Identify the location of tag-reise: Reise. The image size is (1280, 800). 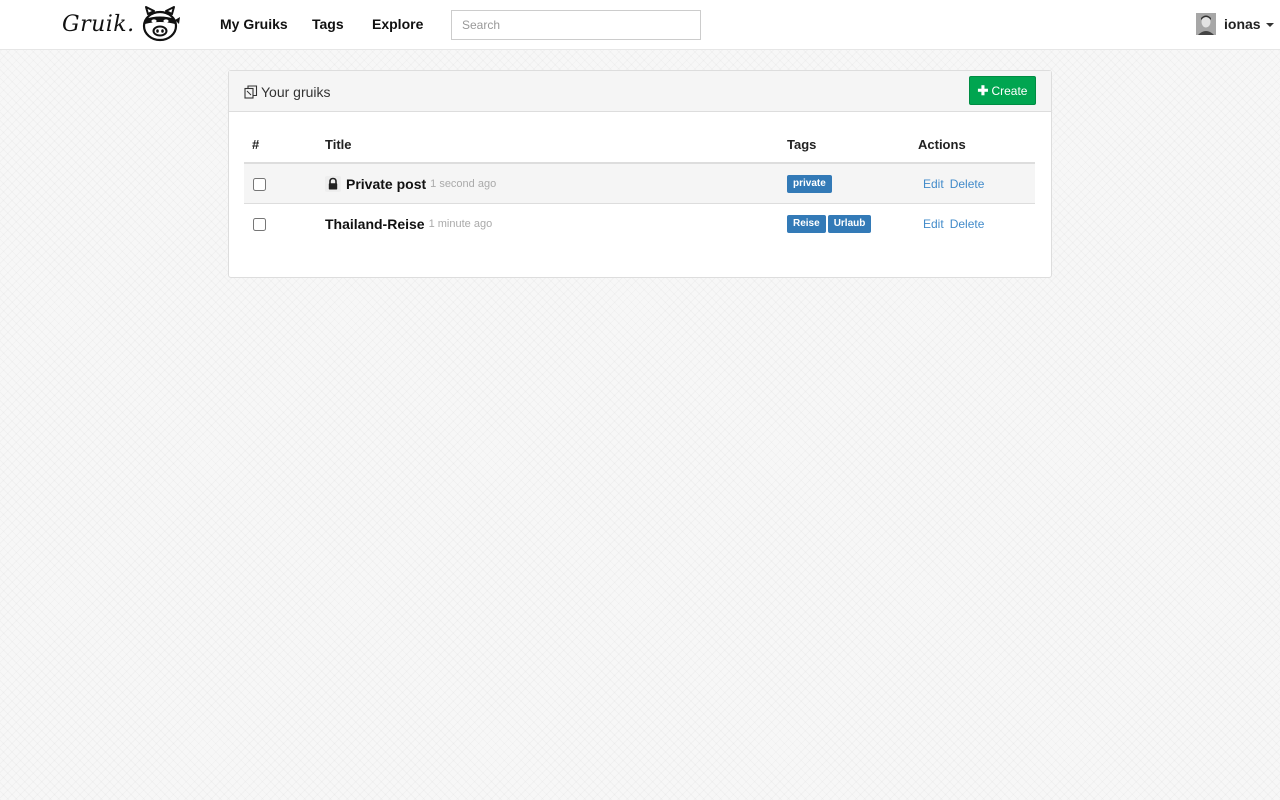
(806, 224).